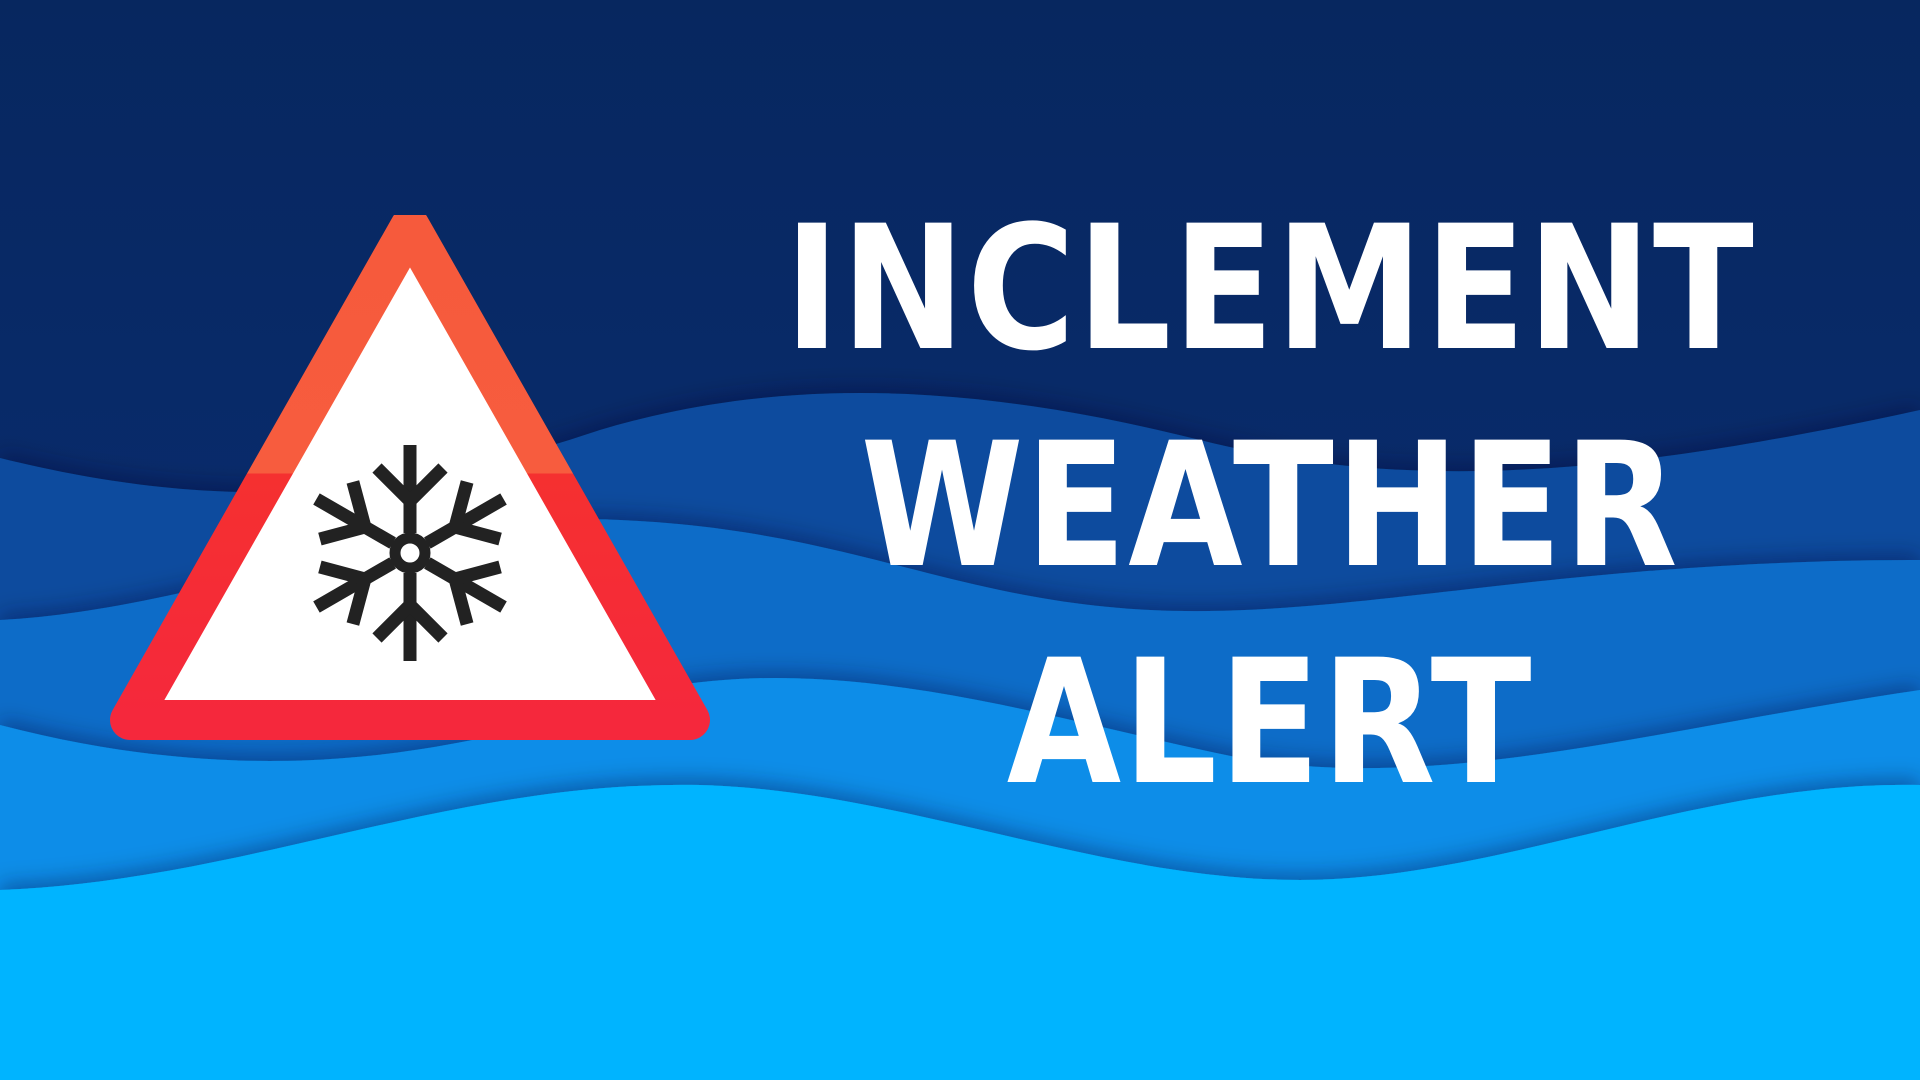  I want to click on headline-line-1: INCLEMENT, so click(1270, 288).